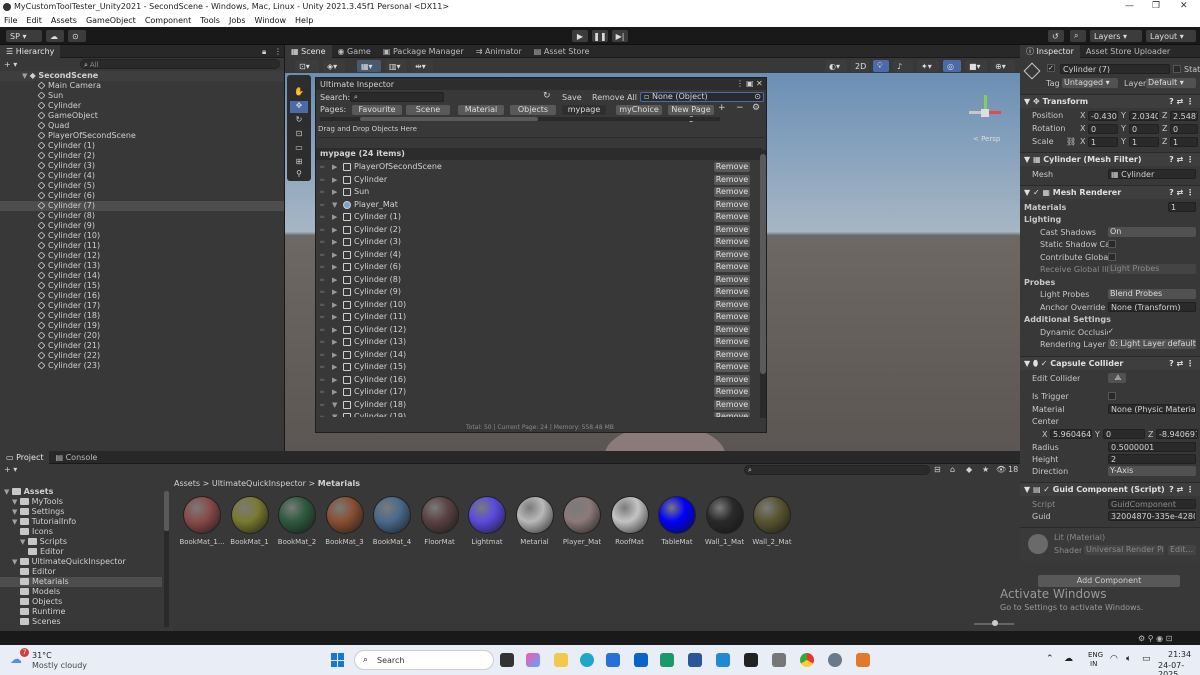  I want to click on menu-edit: Edit, so click(34, 20).